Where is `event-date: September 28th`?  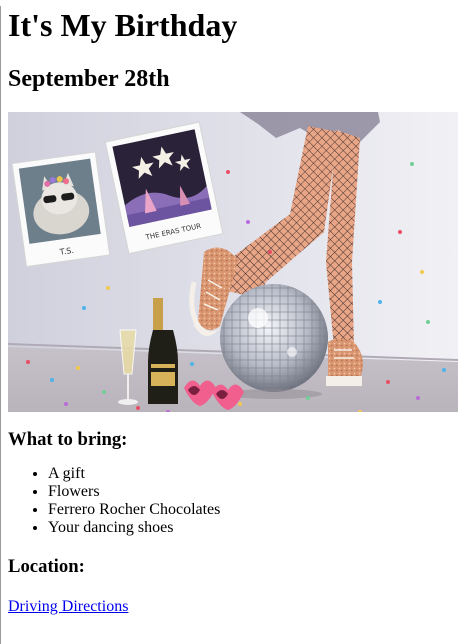
event-date: September 28th is located at coordinates (89, 79).